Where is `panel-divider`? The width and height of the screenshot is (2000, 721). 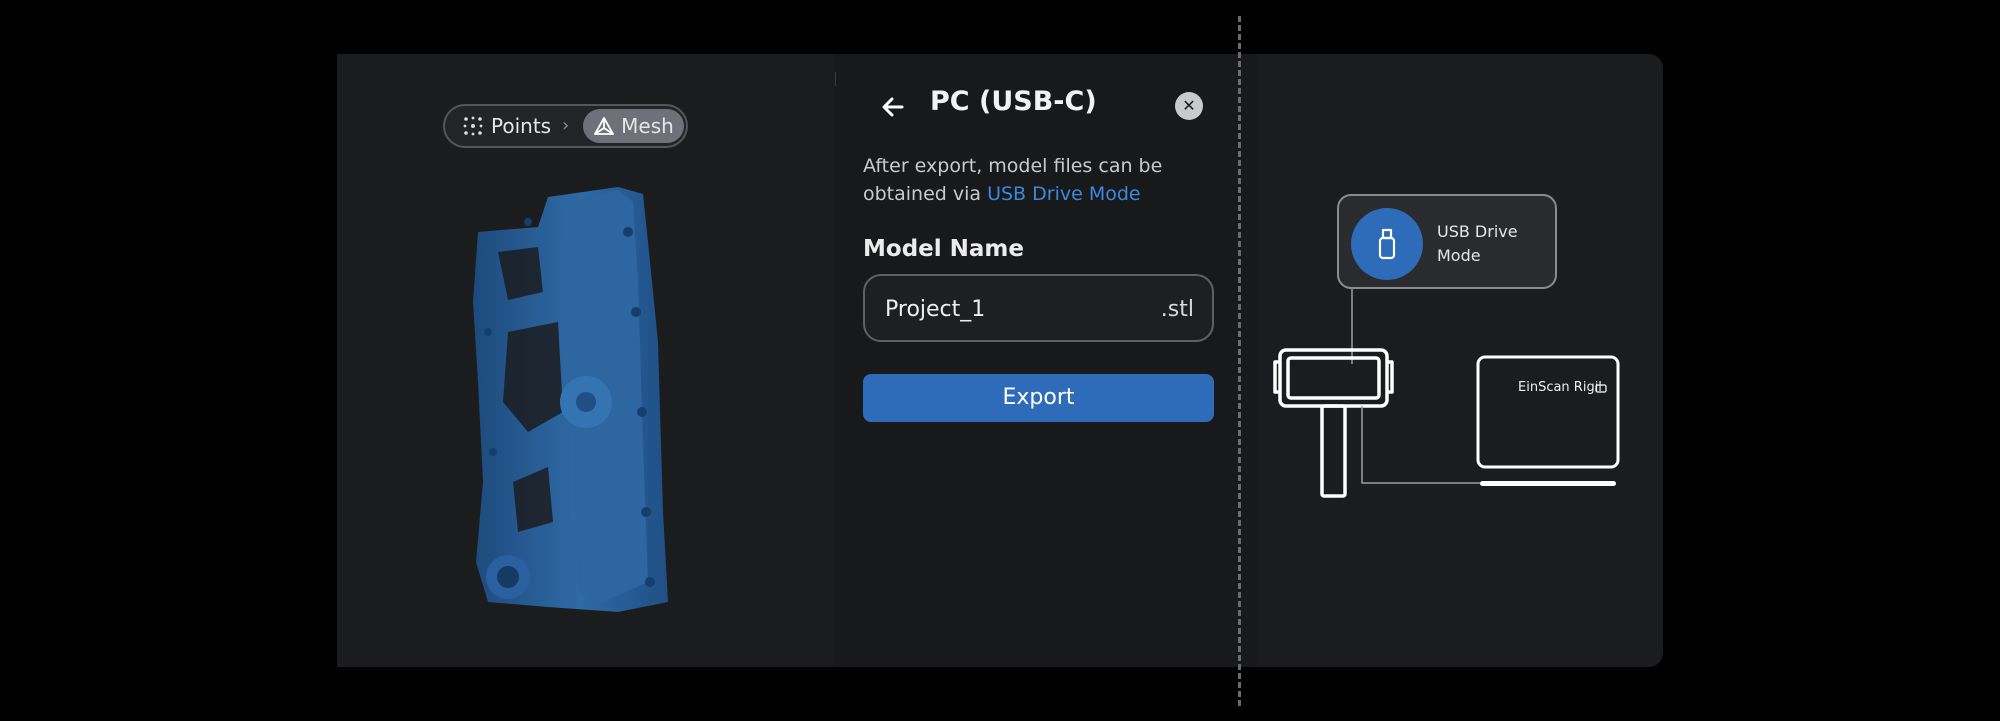 panel-divider is located at coordinates (835, 79).